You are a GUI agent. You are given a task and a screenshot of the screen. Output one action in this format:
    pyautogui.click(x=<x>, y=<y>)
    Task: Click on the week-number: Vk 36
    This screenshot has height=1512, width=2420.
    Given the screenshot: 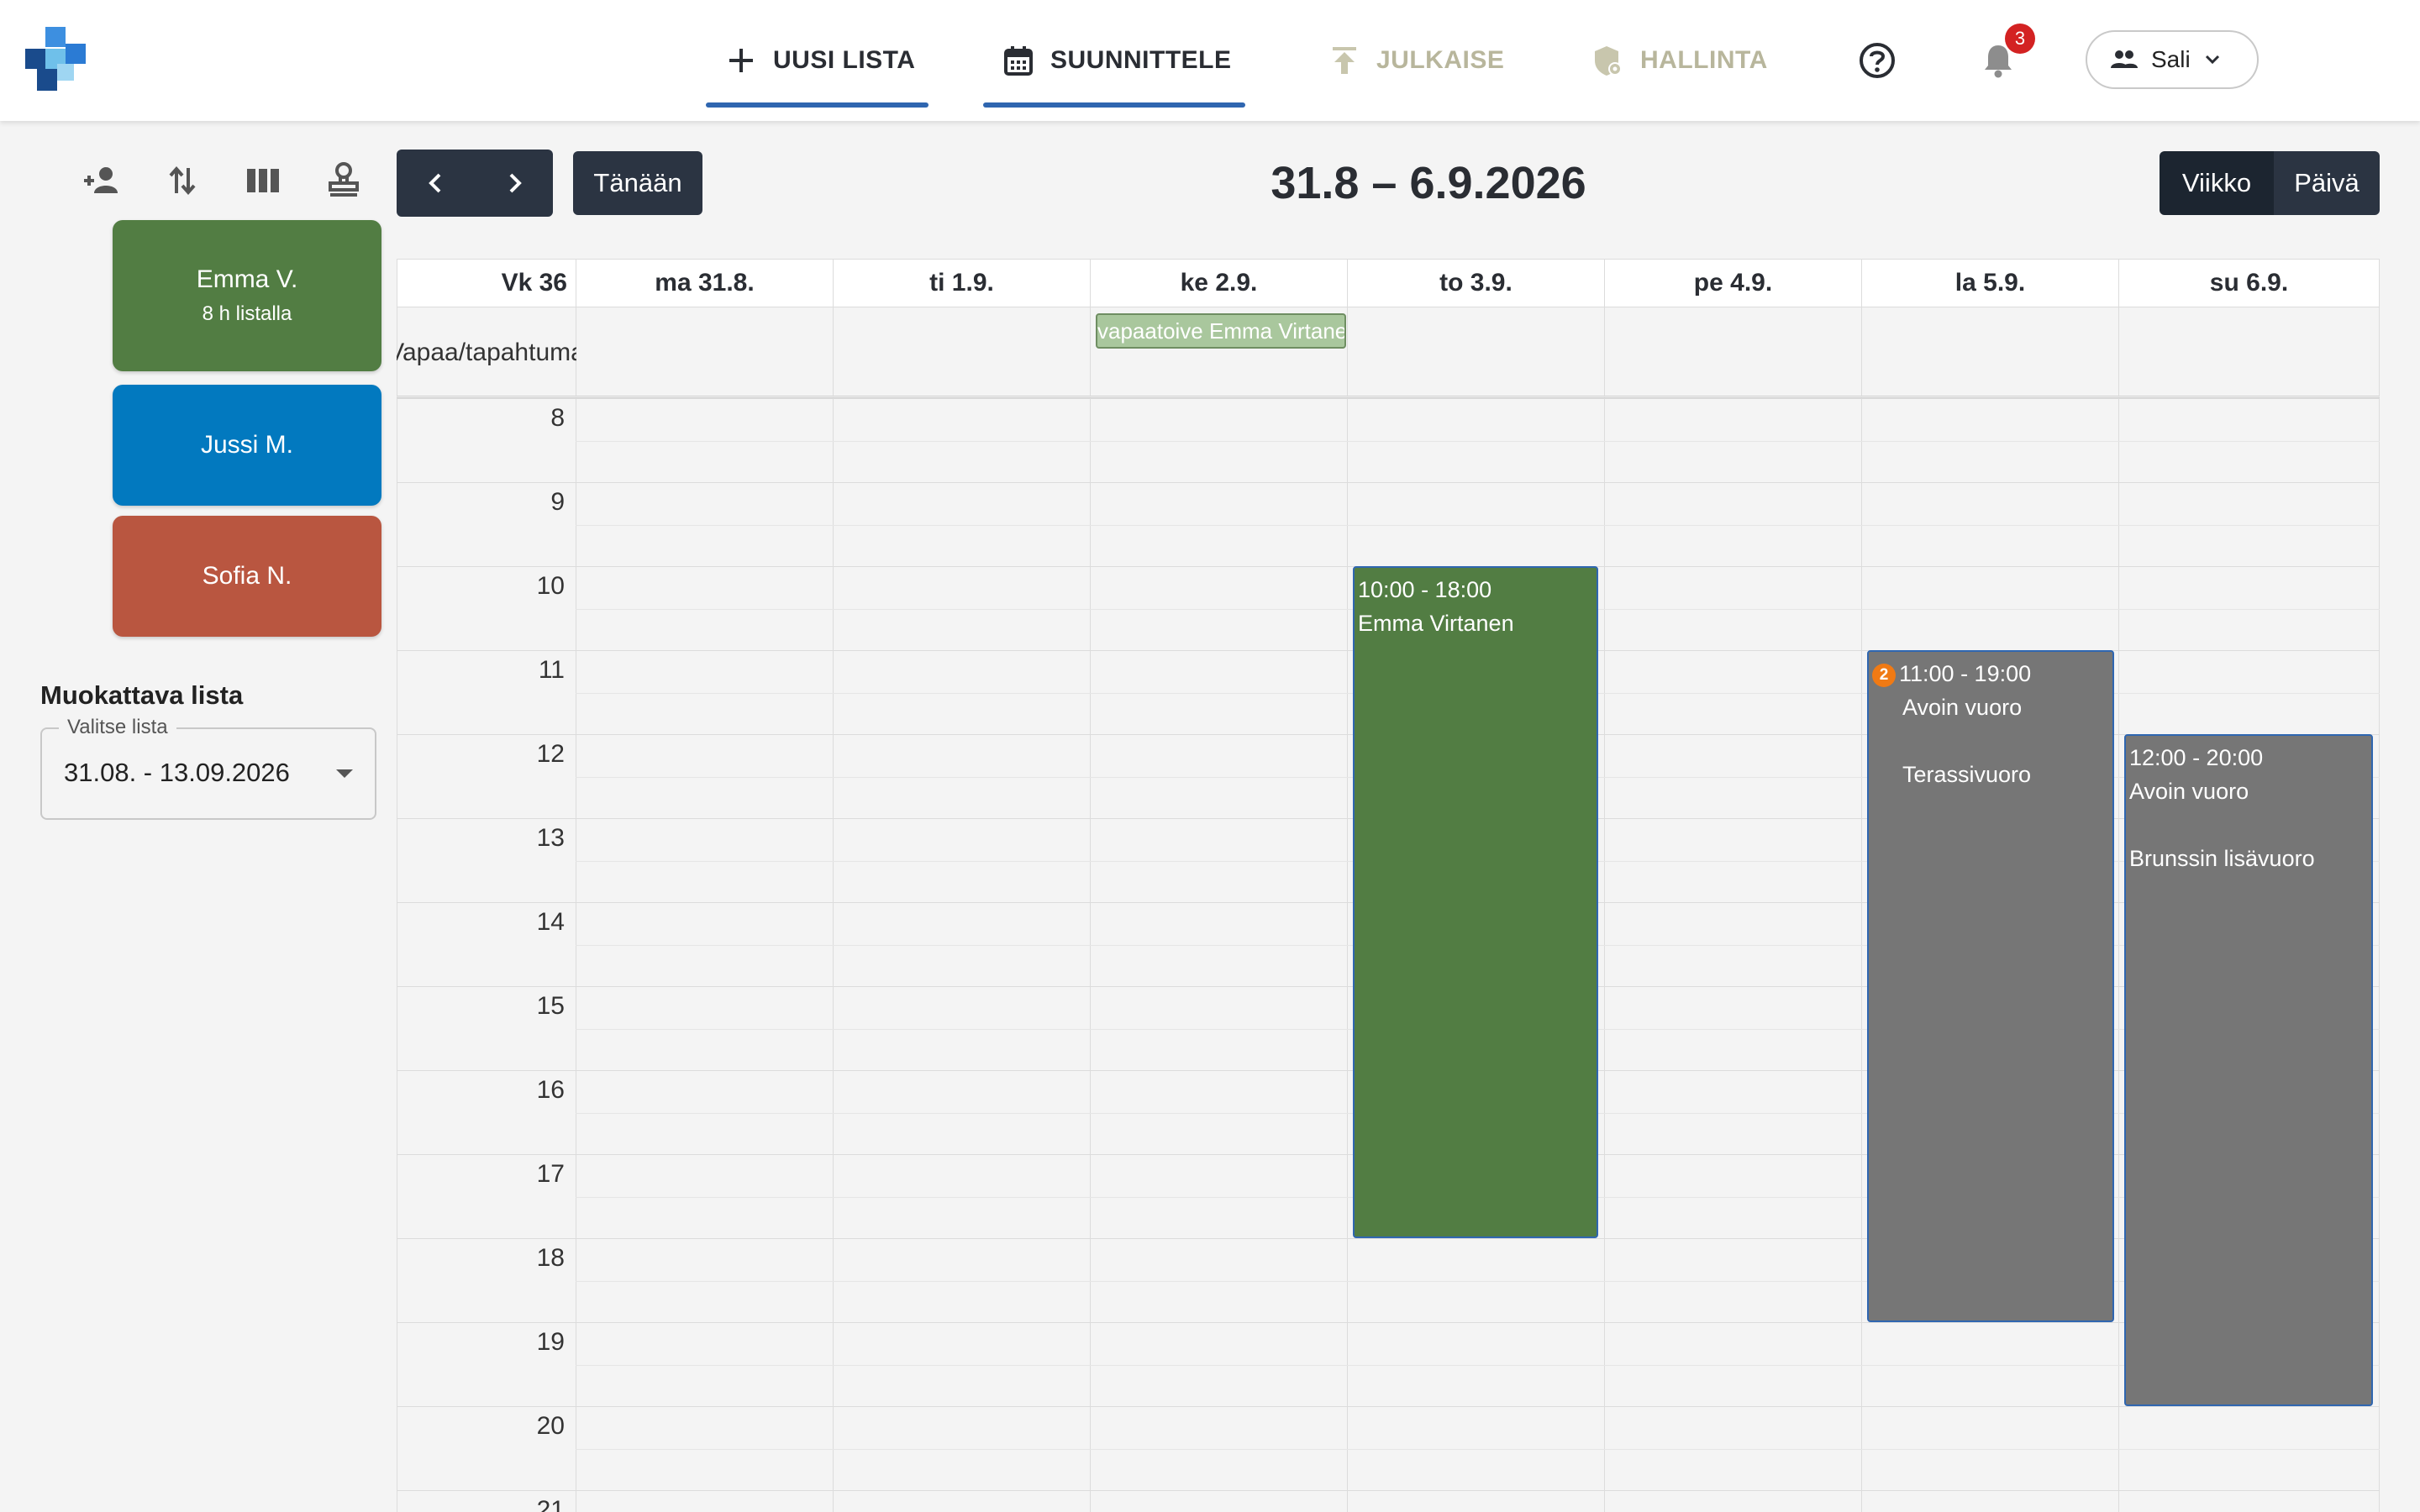 What is the action you would take?
    pyautogui.click(x=486, y=283)
    